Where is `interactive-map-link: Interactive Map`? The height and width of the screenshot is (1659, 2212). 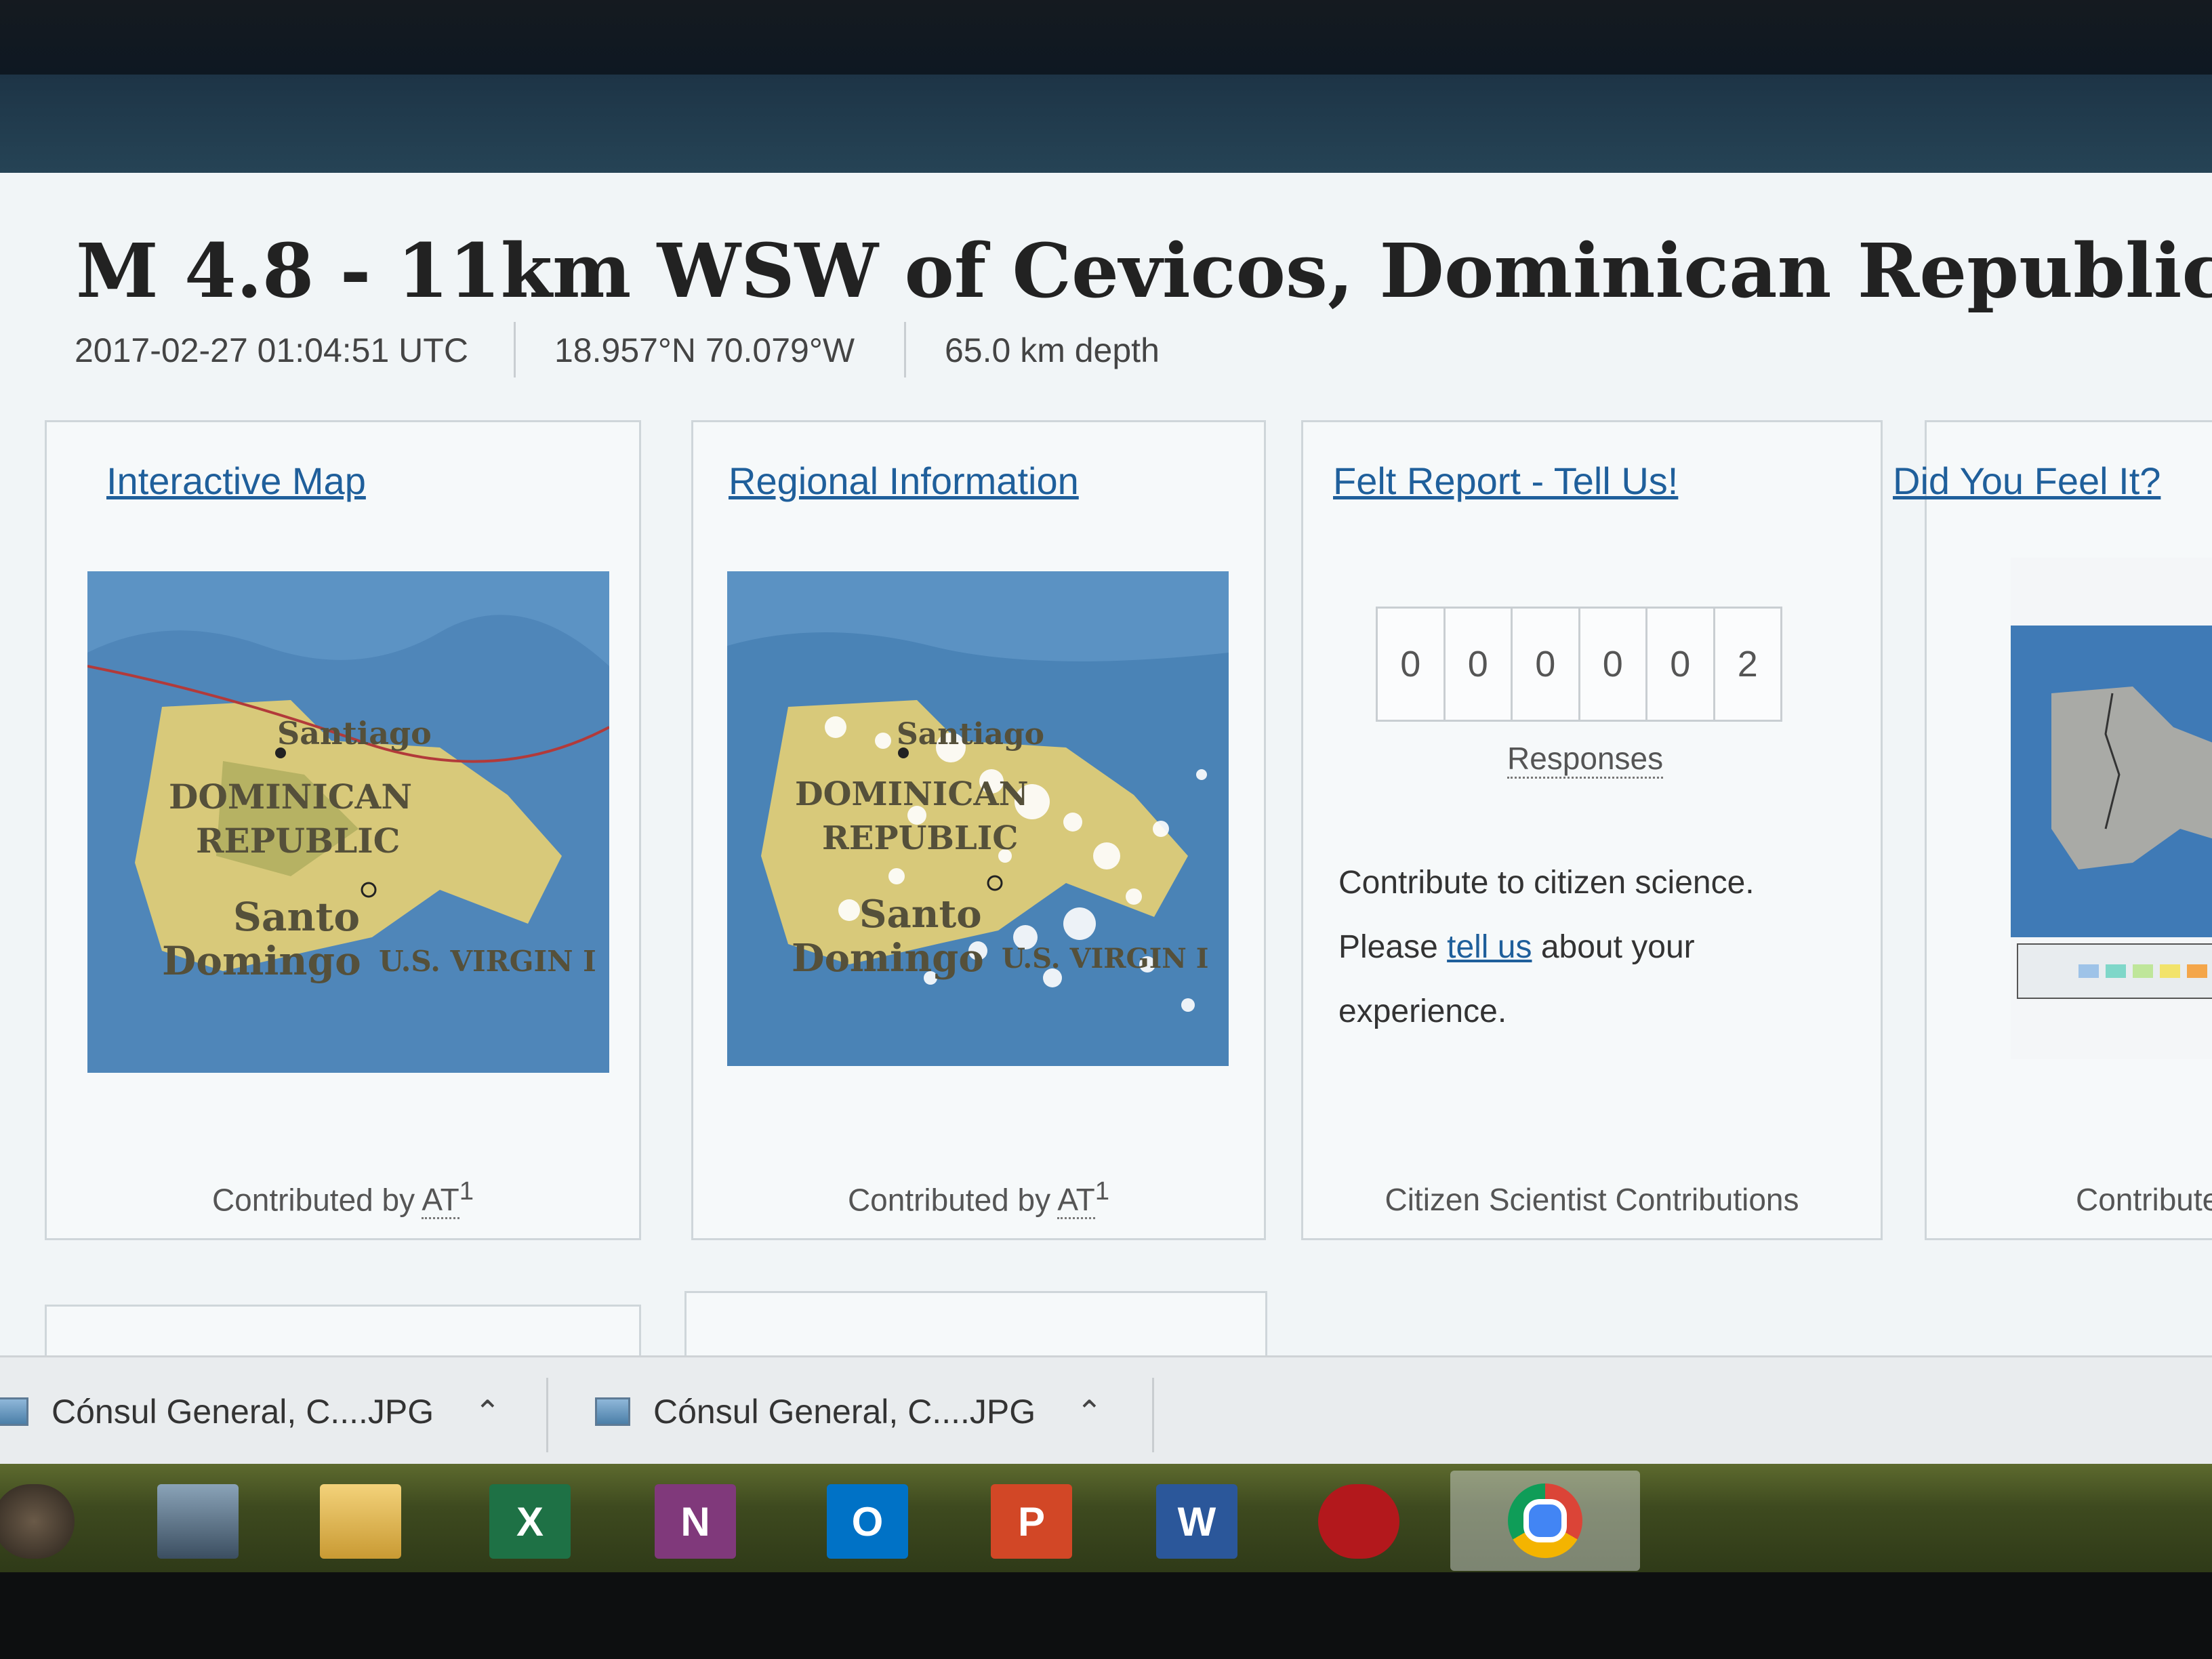
interactive-map-link: Interactive Map is located at coordinates (236, 481).